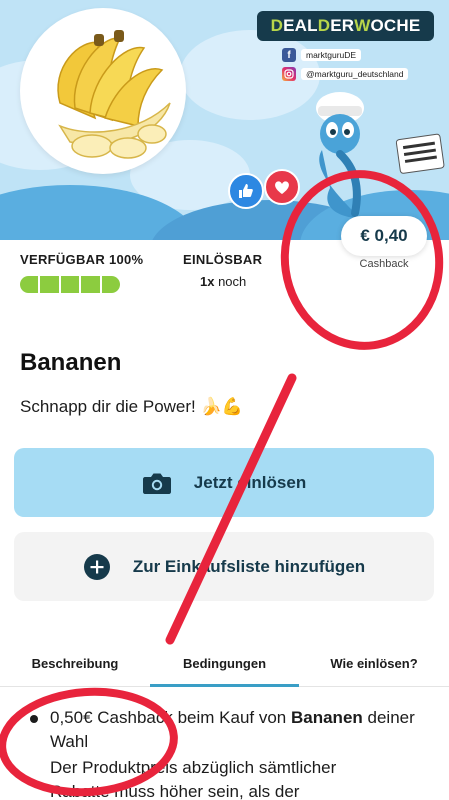 This screenshot has height=800, width=449. I want to click on redeemable-count: 1x noch, so click(223, 281).